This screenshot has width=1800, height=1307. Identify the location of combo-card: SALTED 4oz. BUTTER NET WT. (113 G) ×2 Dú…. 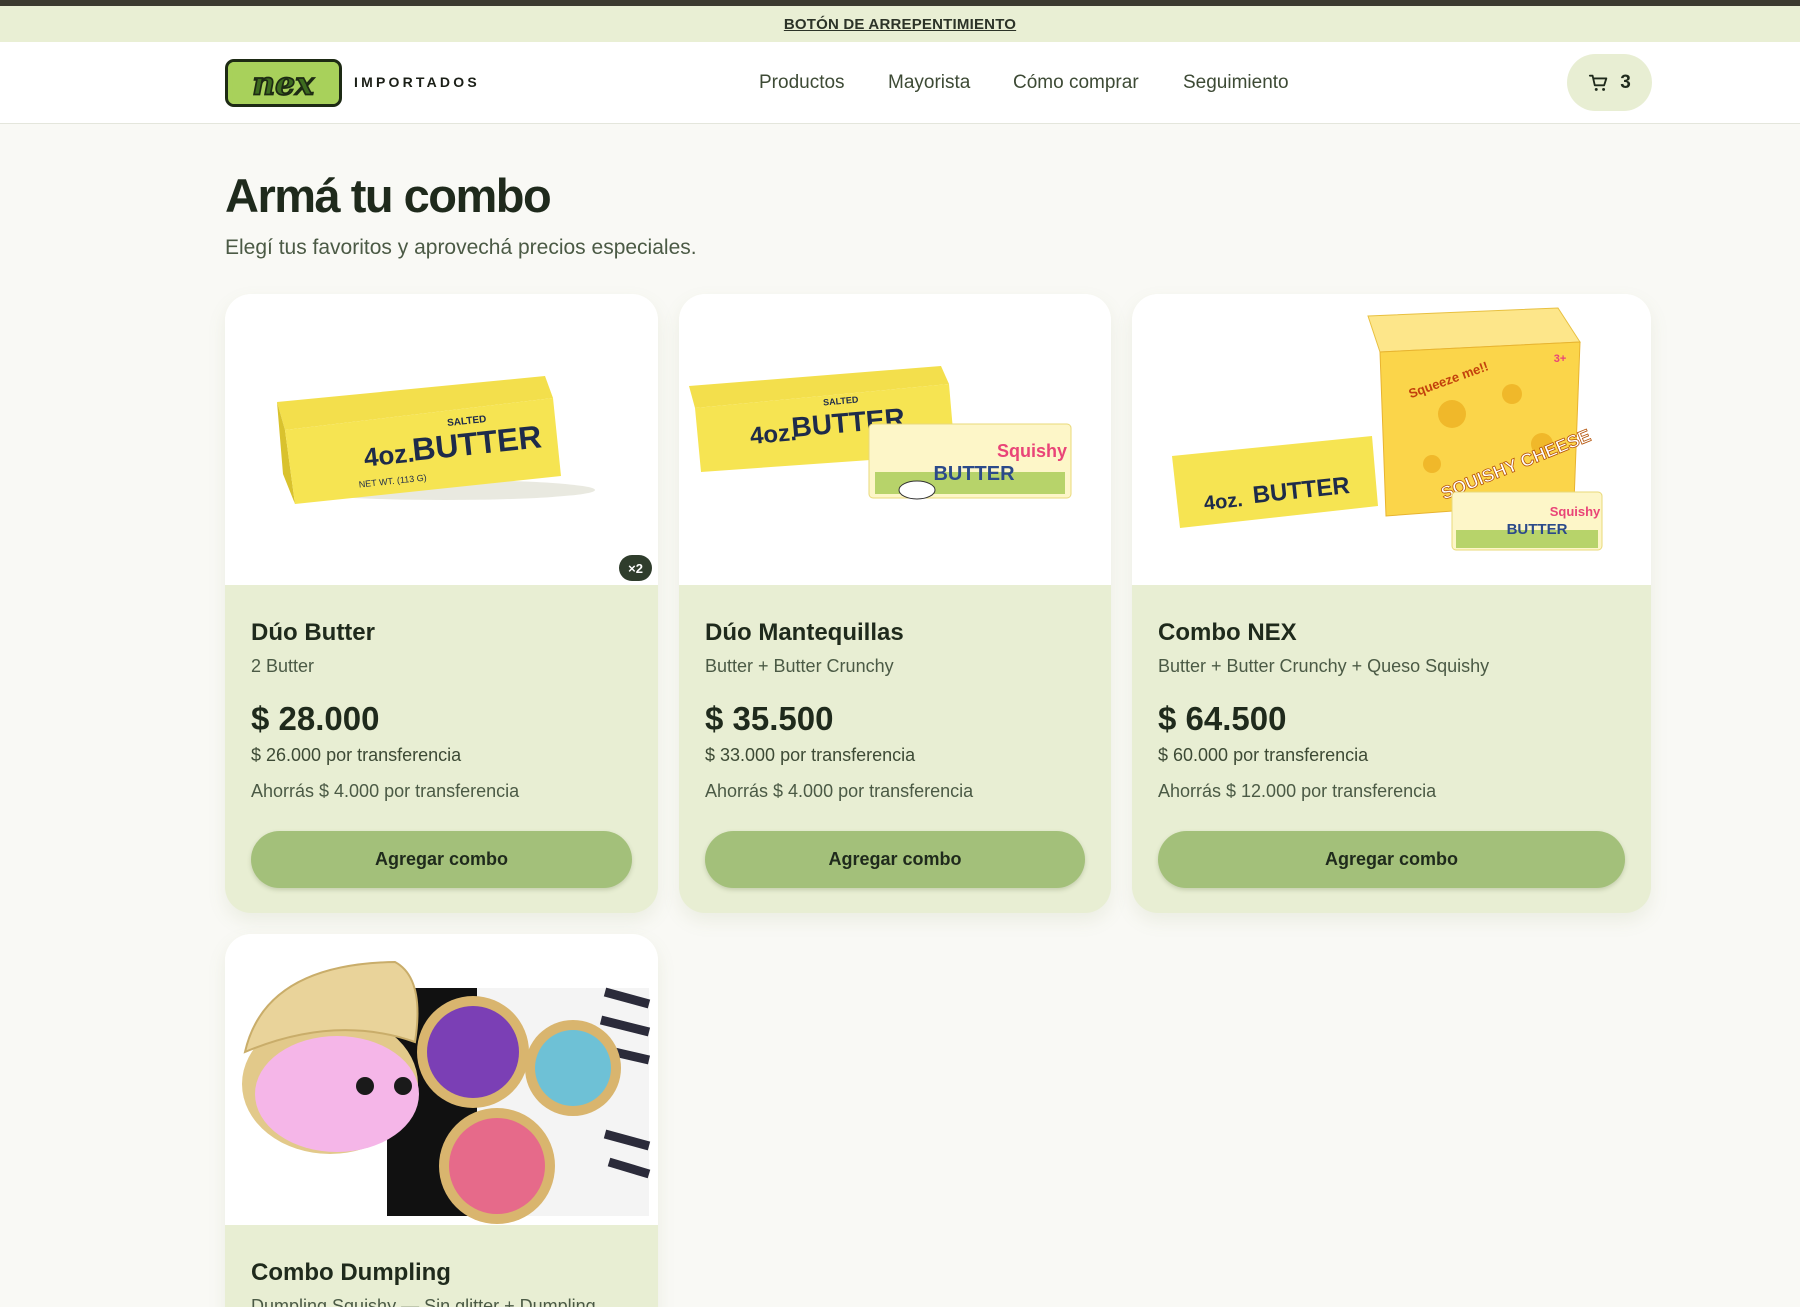
(441, 603).